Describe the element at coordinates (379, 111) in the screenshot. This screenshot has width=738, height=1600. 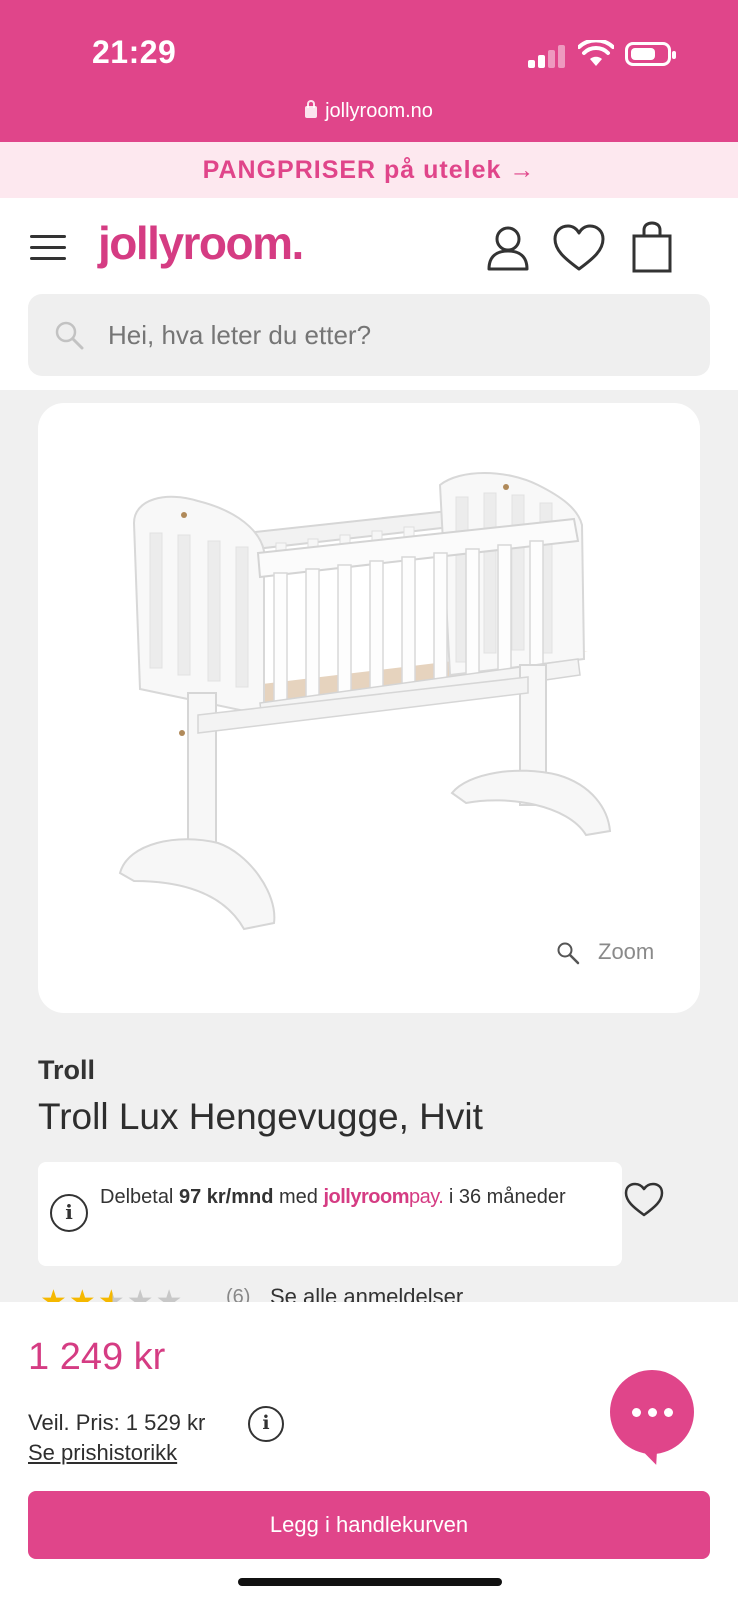
I see `url-text: jollyroom.no` at that location.